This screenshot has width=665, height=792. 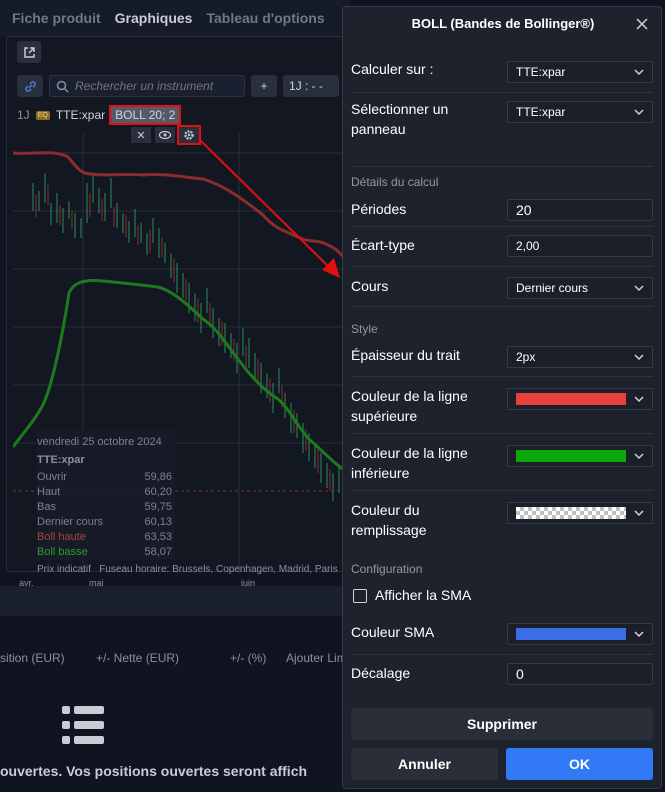 I want to click on section-config: Configuration, so click(x=387, y=569).